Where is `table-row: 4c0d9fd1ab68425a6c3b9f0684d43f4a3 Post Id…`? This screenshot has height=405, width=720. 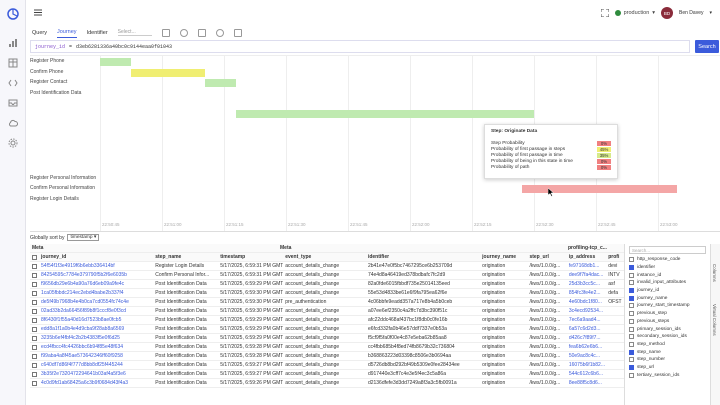 table-row: 4c0d9fd1ab68425a6c3b9f0684d43f4a3 Post Id… is located at coordinates (327, 383).